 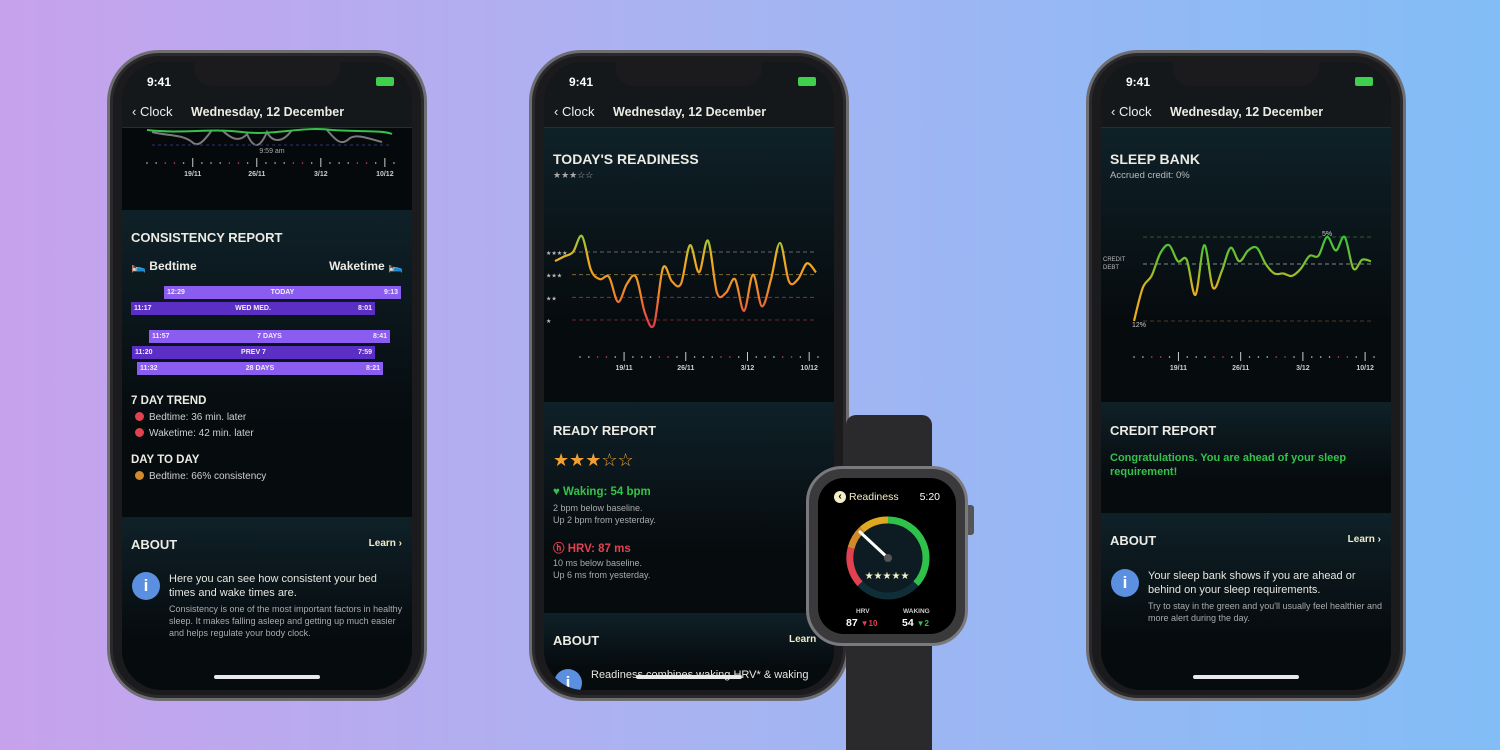 I want to click on red-dot-icon, so click(x=139, y=416).